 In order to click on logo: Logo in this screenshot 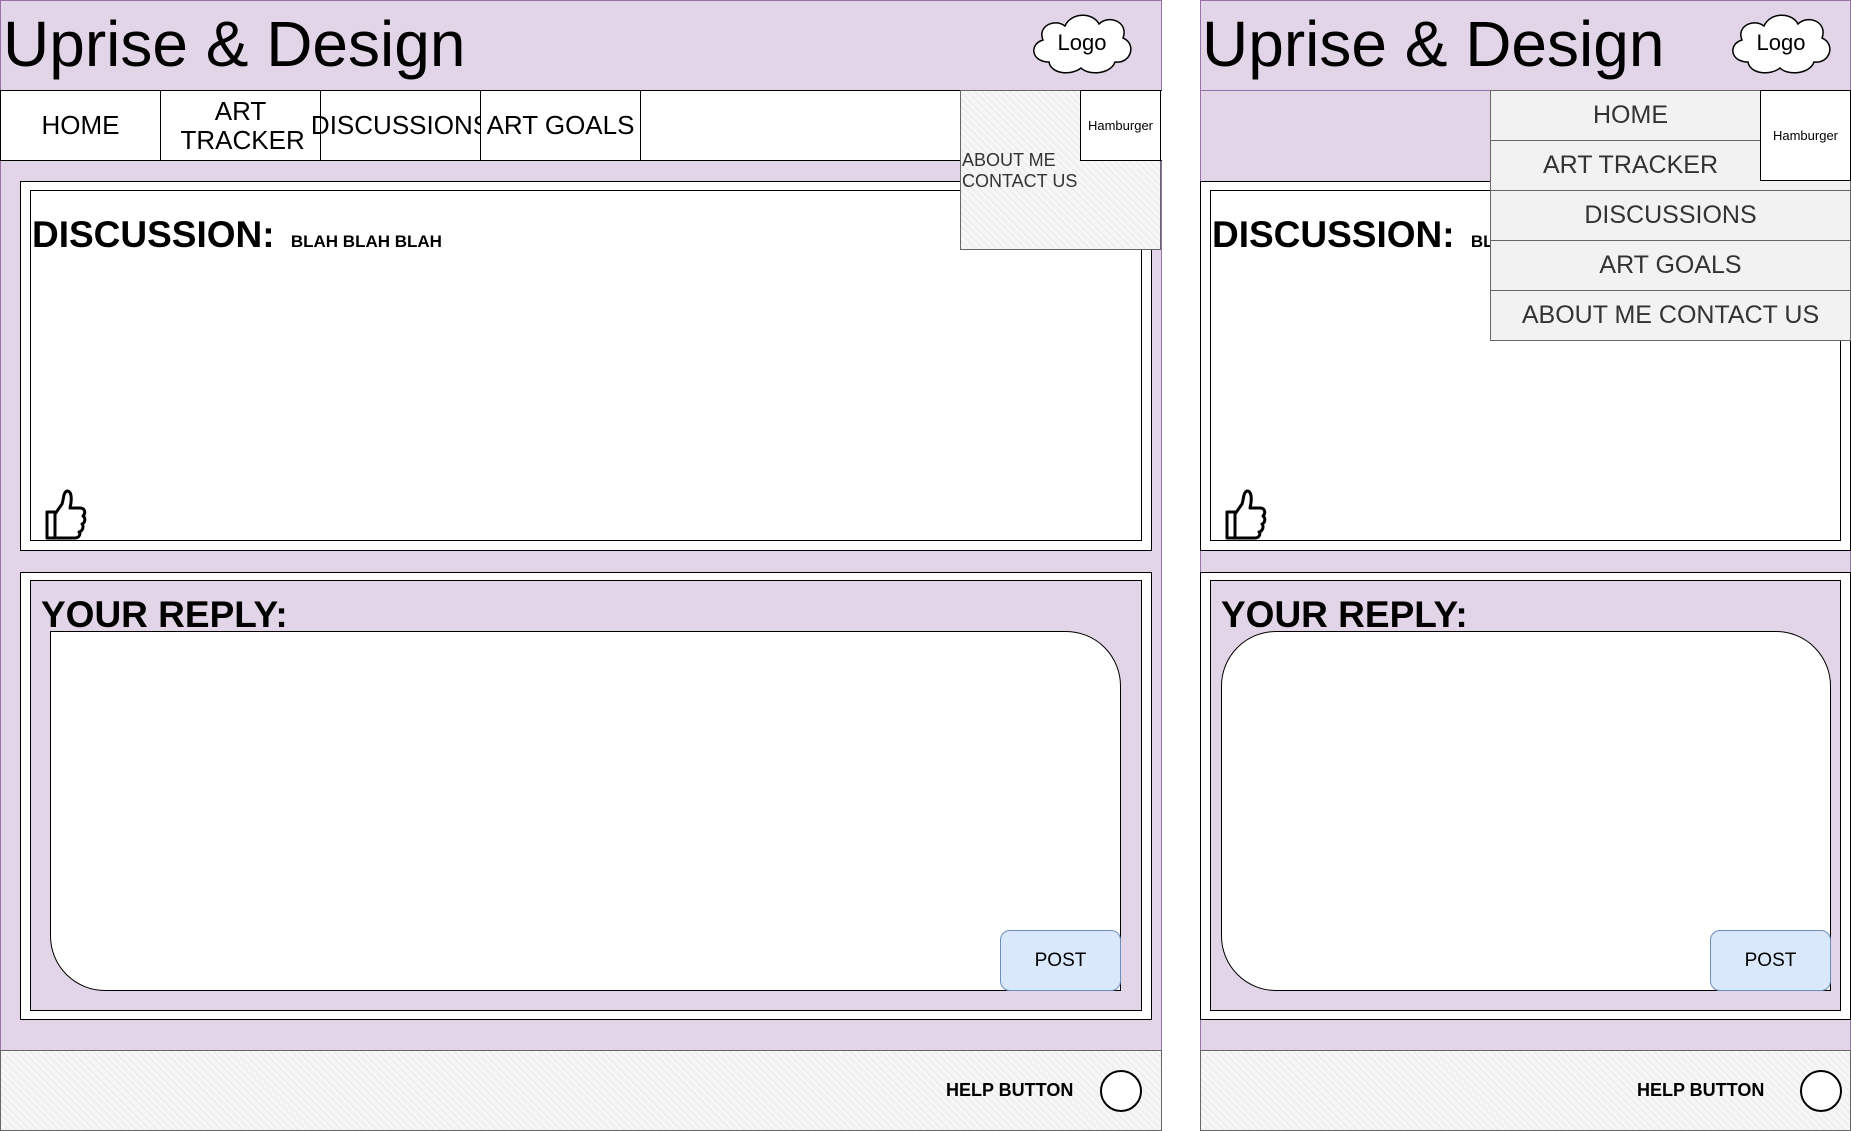, I will do `click(1082, 43)`.